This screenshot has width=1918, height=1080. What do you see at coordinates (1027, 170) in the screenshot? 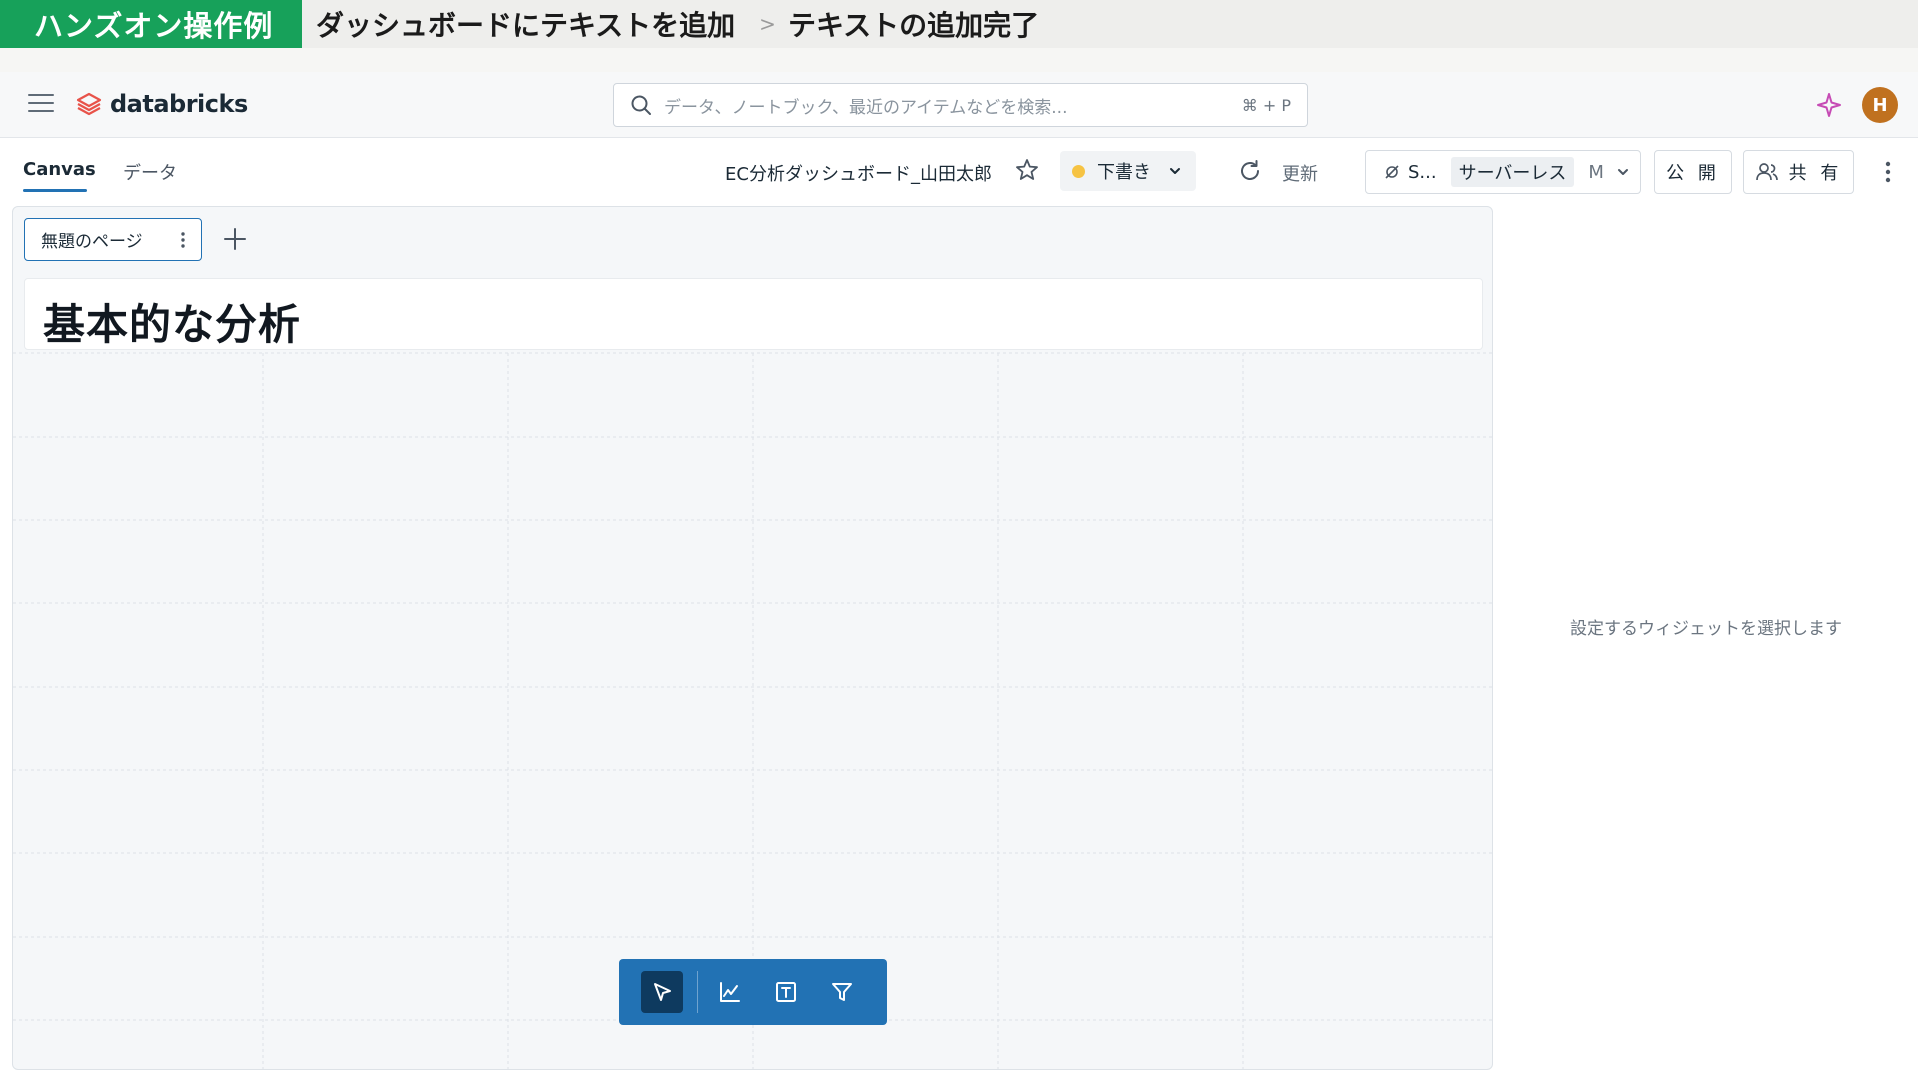
I see `star-icon` at bounding box center [1027, 170].